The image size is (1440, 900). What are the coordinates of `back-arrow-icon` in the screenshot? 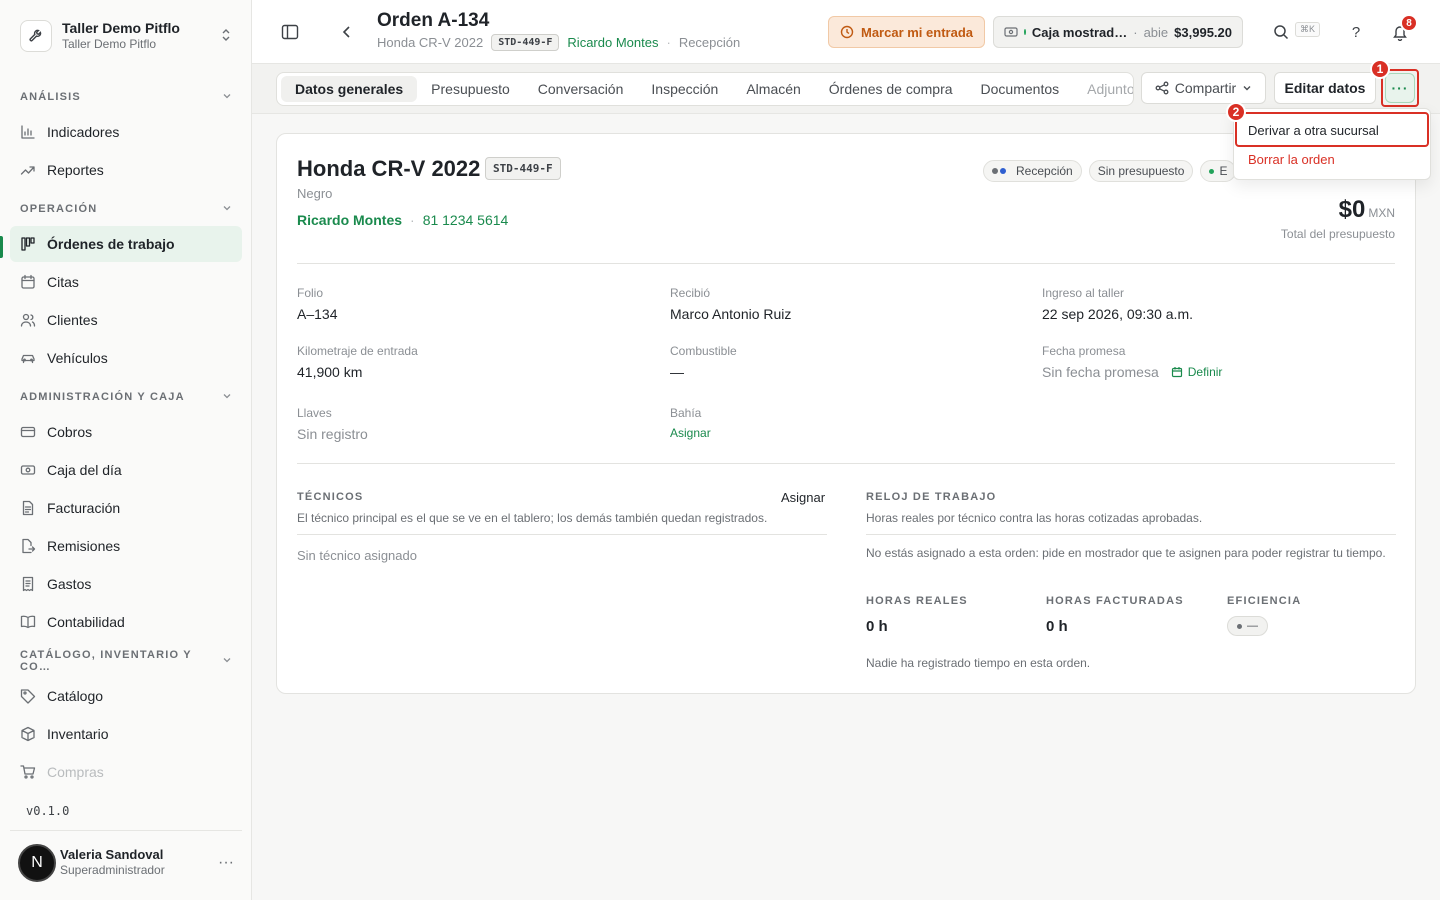 It's located at (347, 32).